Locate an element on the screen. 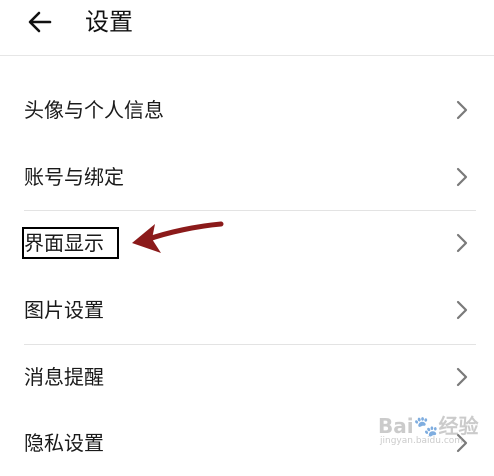 The height and width of the screenshot is (476, 494). settings-item-label: 账号与绑定 is located at coordinates (74, 177).